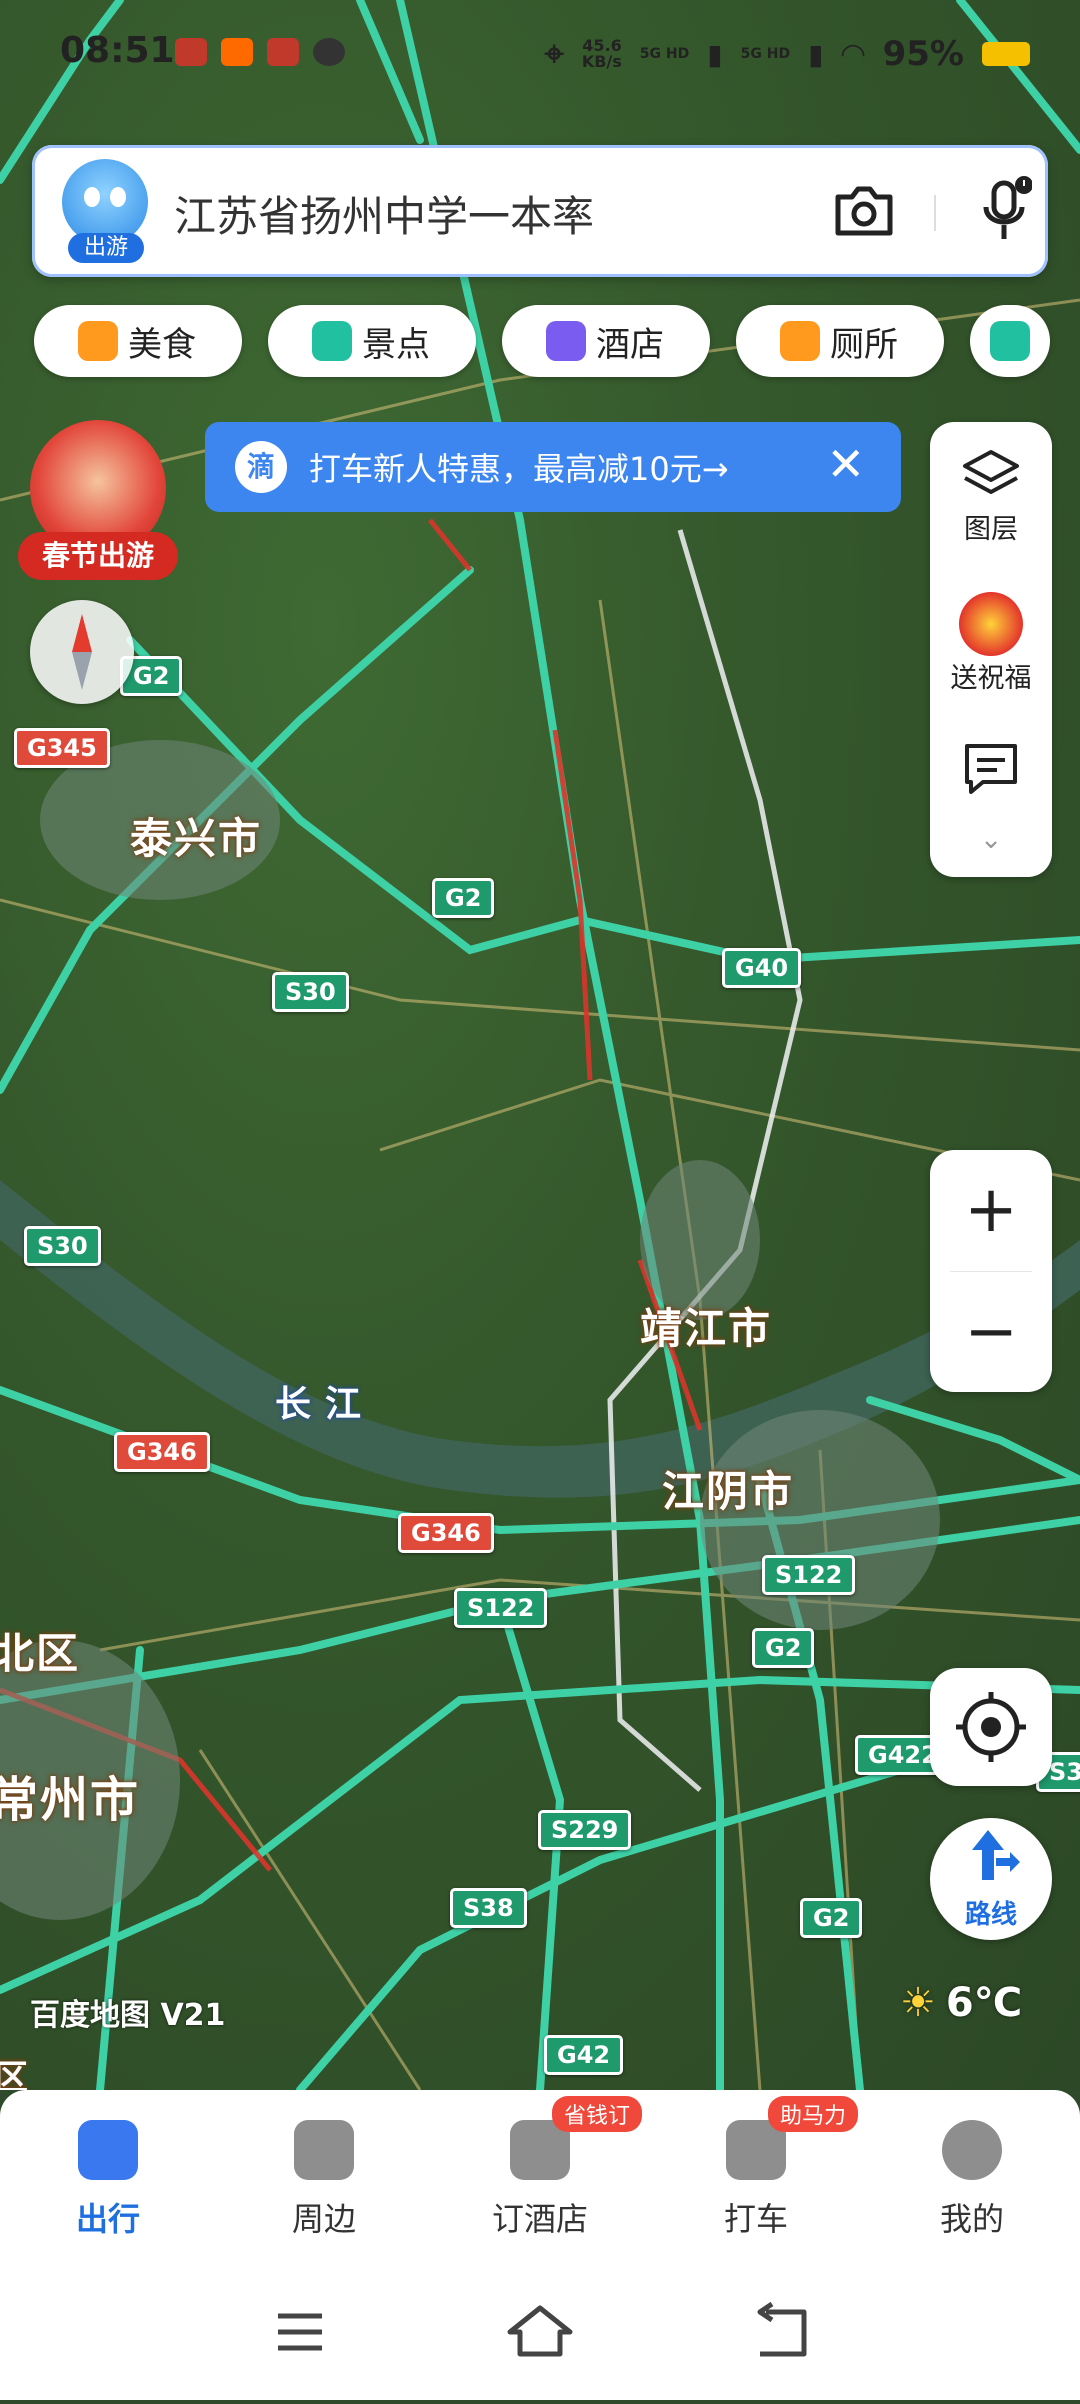  I want to click on signal-2-label: 5G HD, so click(765, 54).